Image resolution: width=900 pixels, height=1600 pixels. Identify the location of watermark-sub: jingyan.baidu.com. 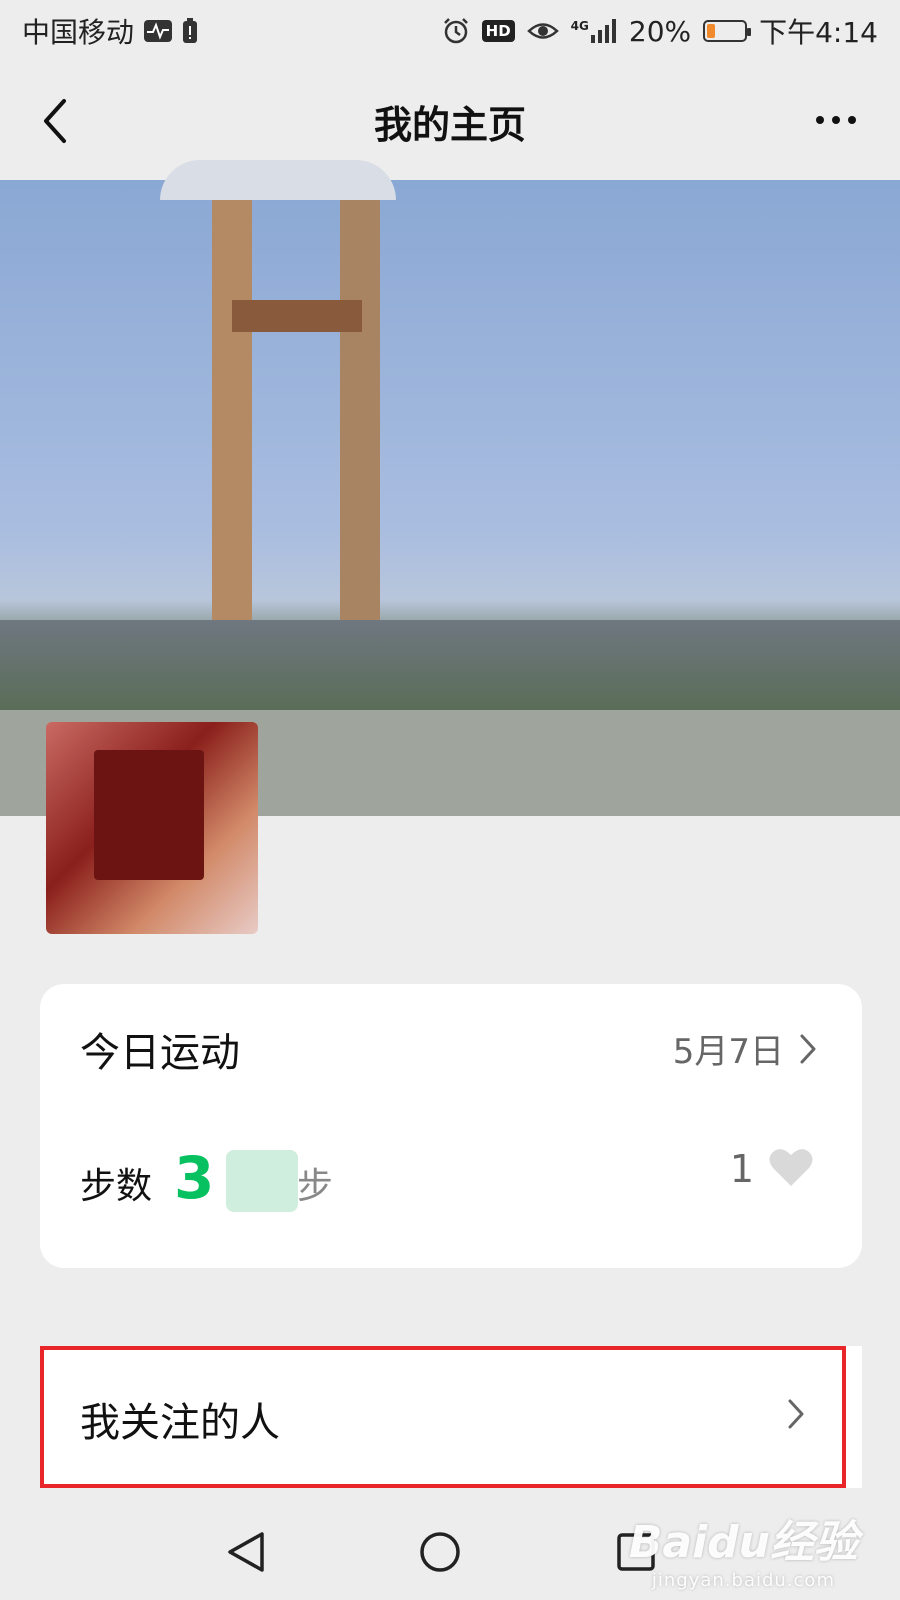
(743, 1580).